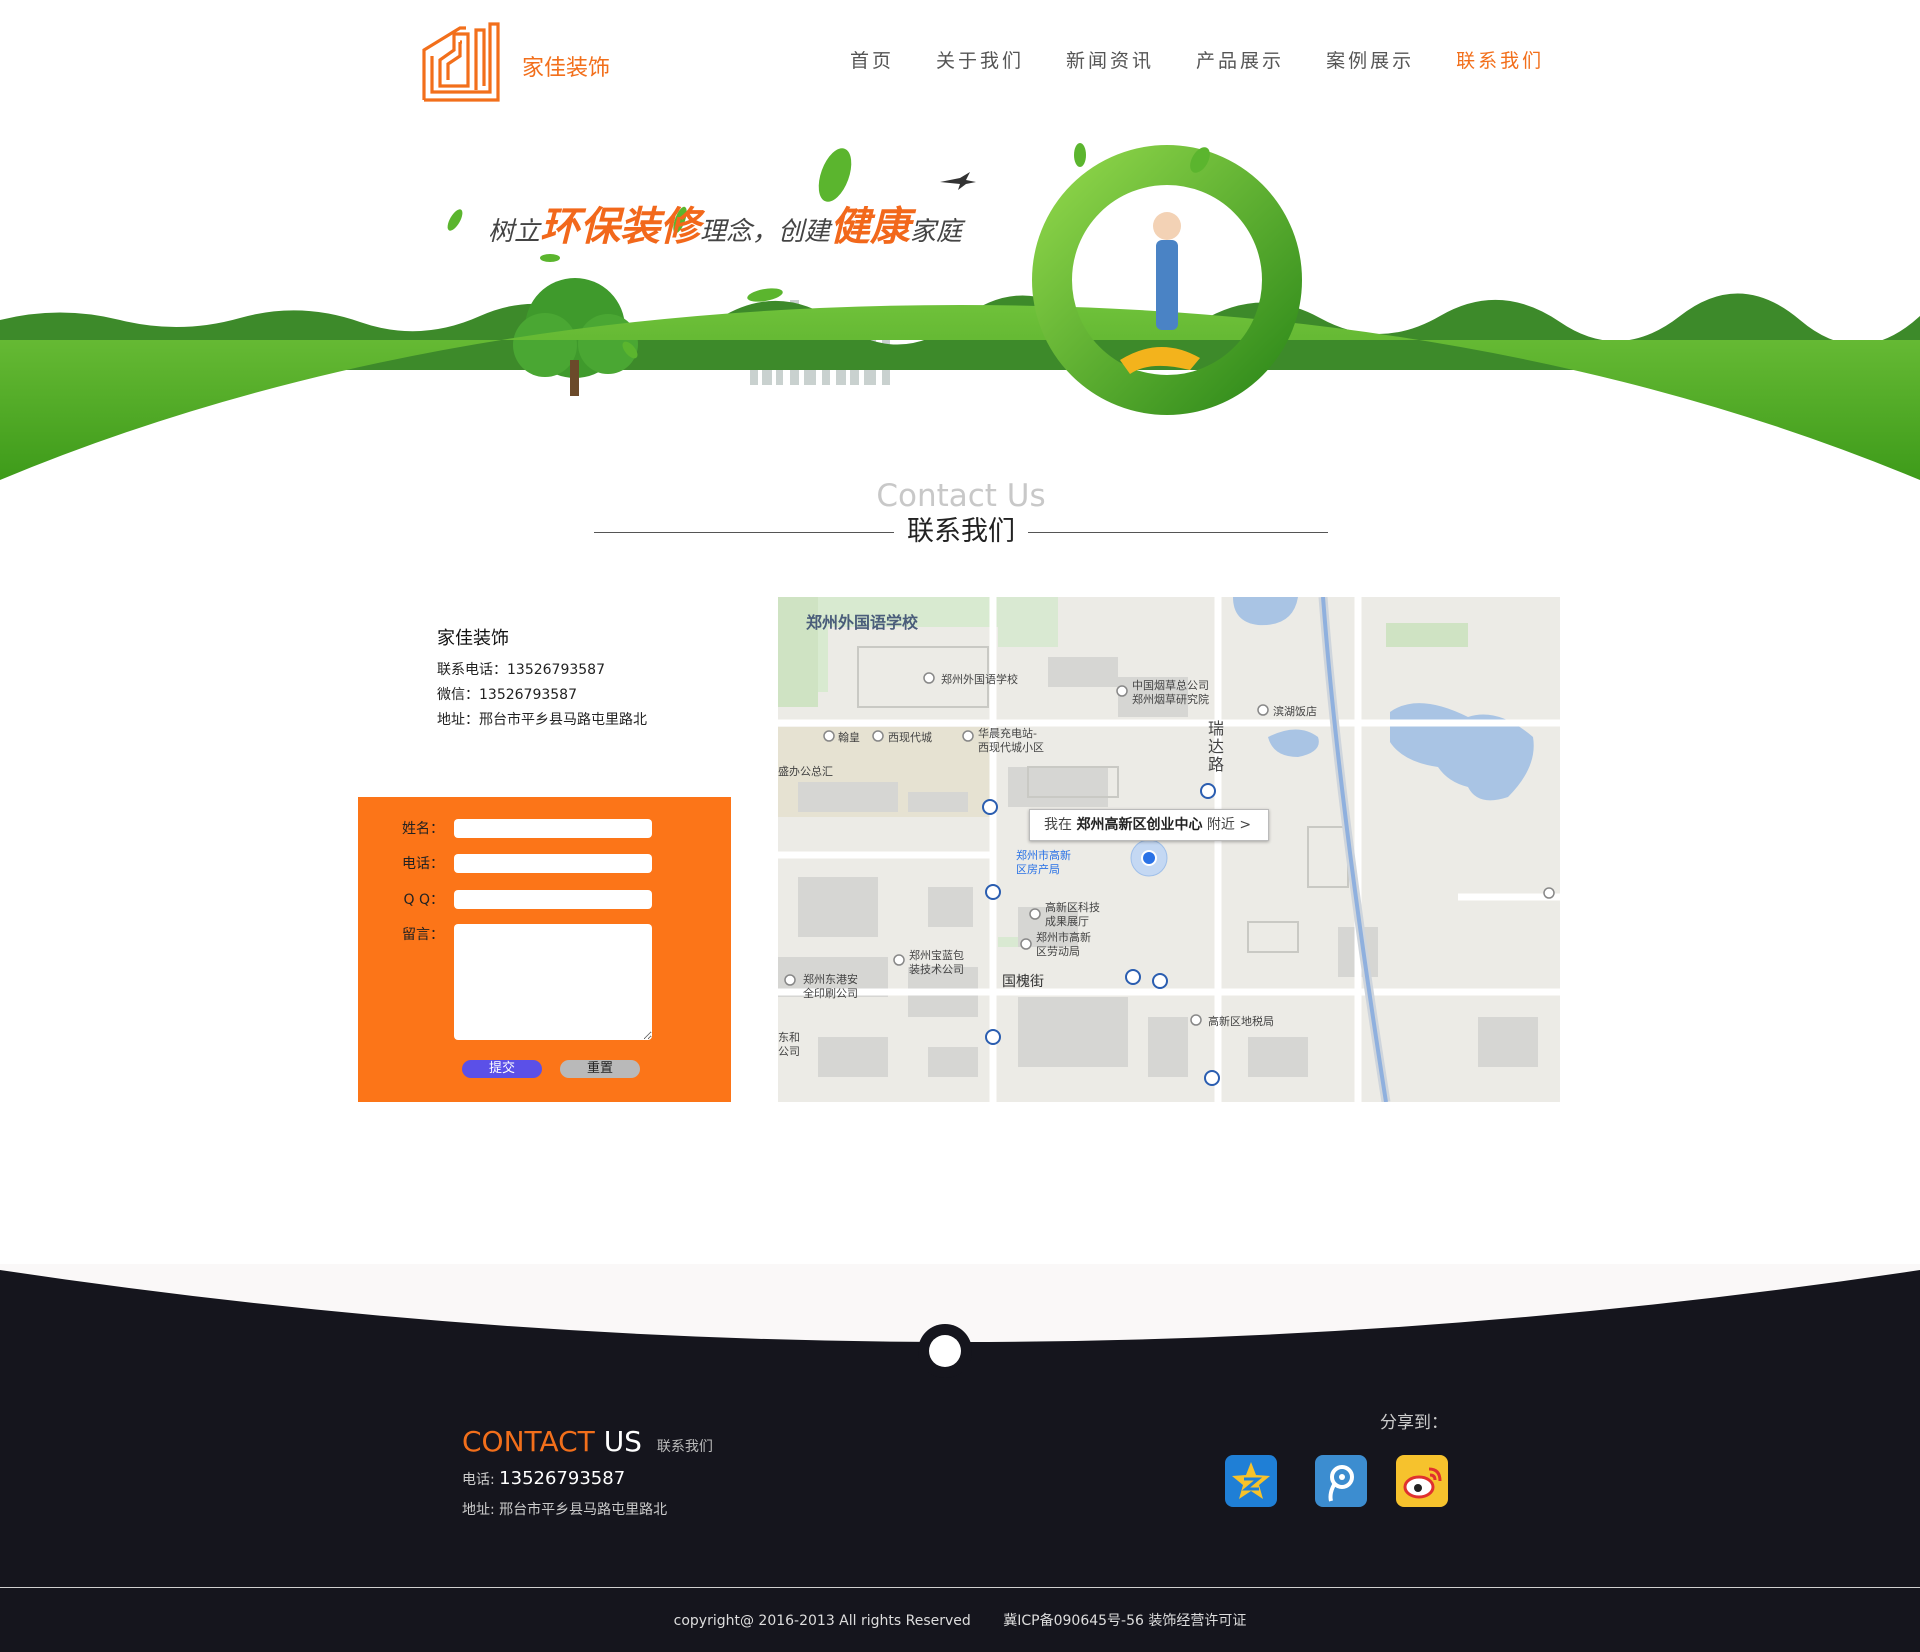 The width and height of the screenshot is (1920, 1652). What do you see at coordinates (684, 1447) in the screenshot?
I see `footer-title-cn: 联系我们` at bounding box center [684, 1447].